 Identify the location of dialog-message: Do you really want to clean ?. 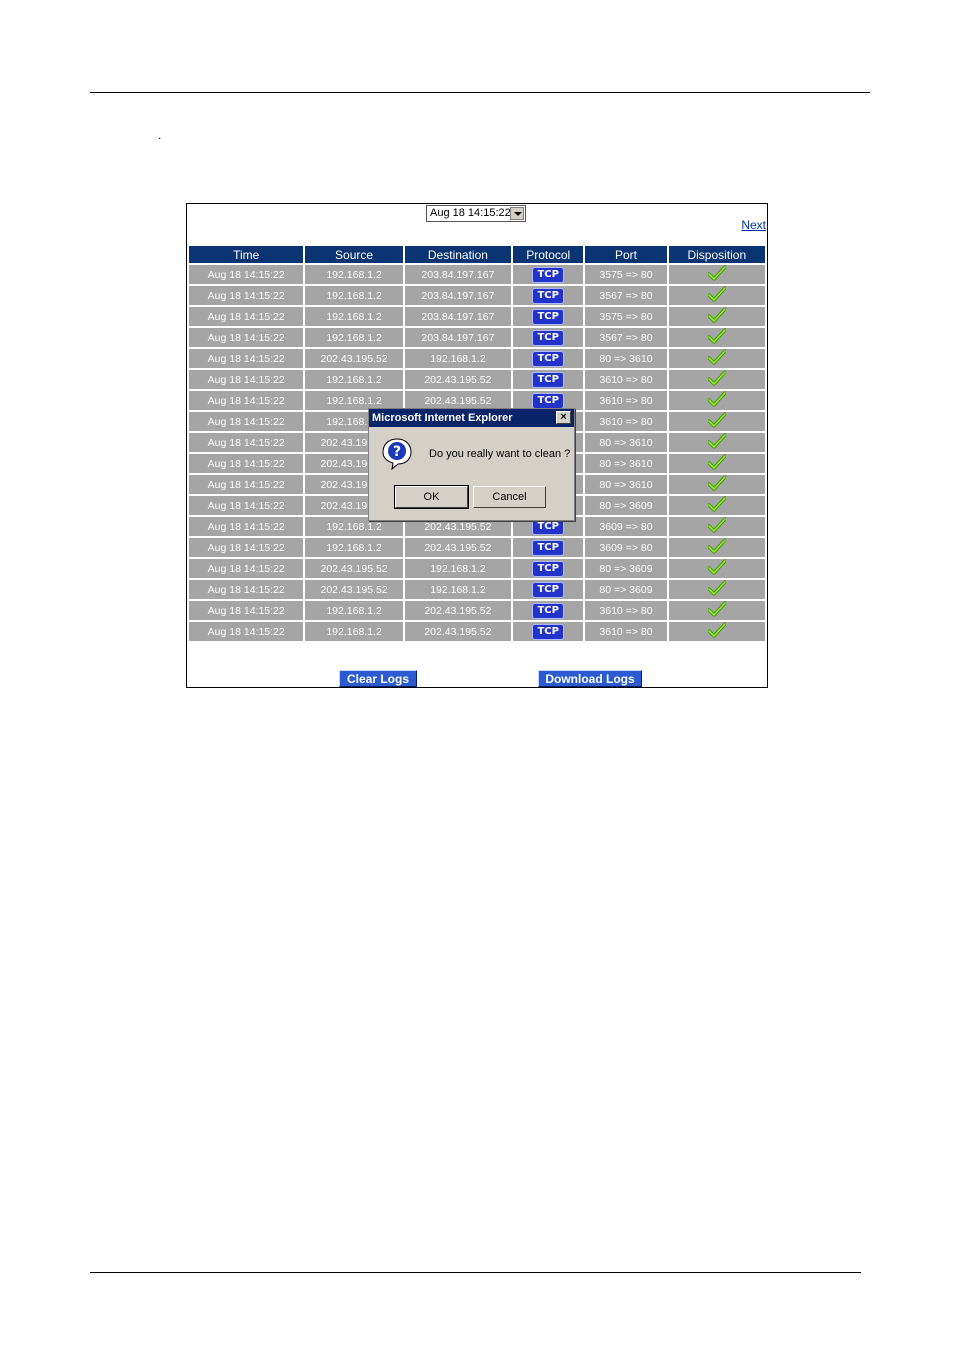
(500, 454).